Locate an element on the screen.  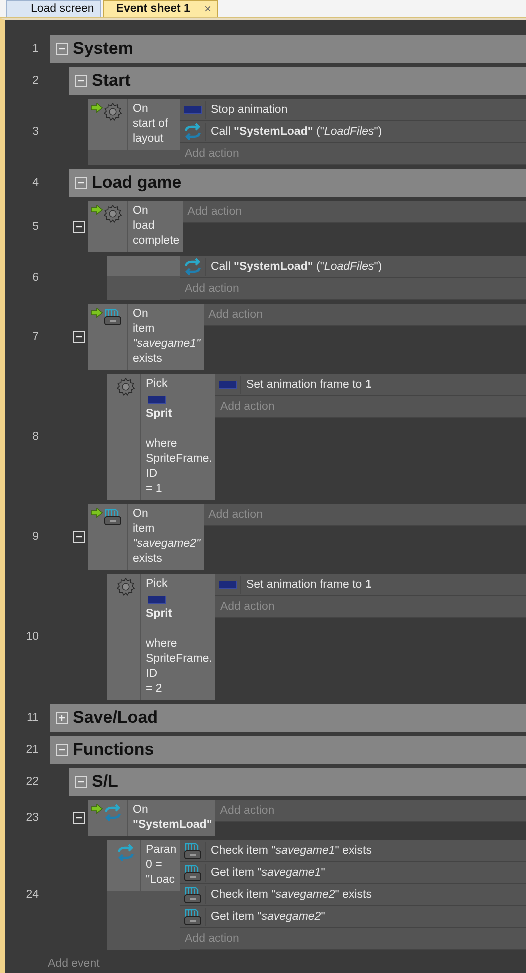
group-header: Save/Load is located at coordinates (288, 718).